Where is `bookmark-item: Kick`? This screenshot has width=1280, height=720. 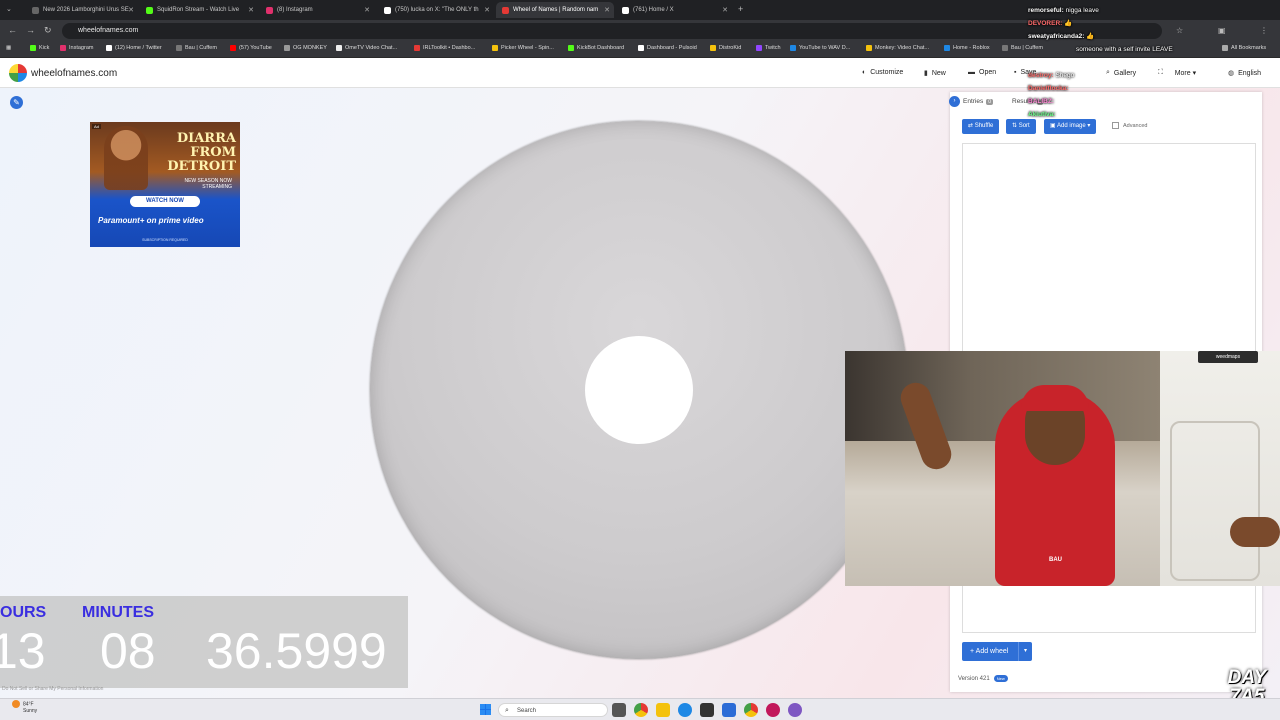 bookmark-item: Kick is located at coordinates (39, 48).